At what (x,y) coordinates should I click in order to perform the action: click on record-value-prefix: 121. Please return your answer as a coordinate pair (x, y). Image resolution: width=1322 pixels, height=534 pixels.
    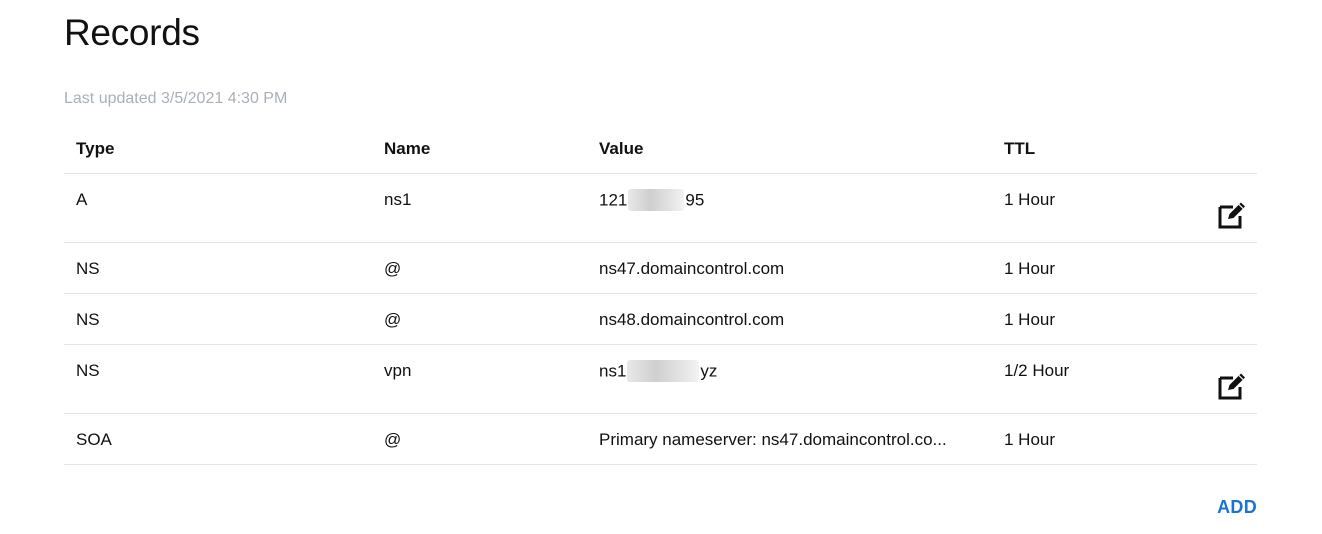
    Looking at the image, I should click on (613, 200).